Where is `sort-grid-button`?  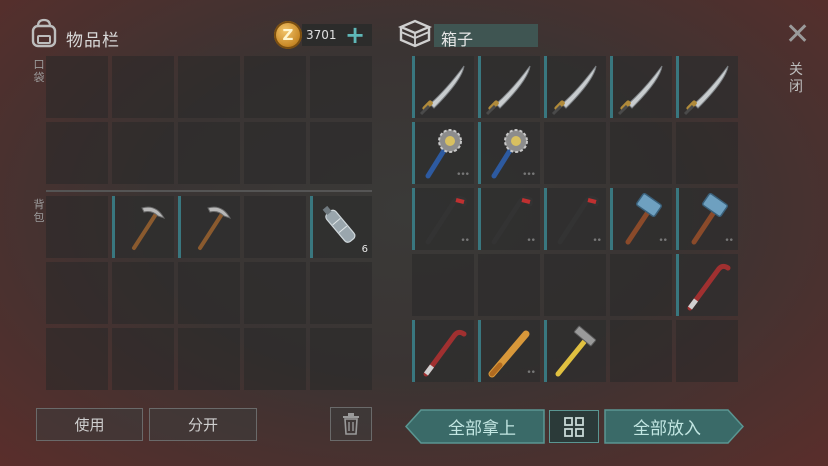
sort-grid-button is located at coordinates (574, 426).